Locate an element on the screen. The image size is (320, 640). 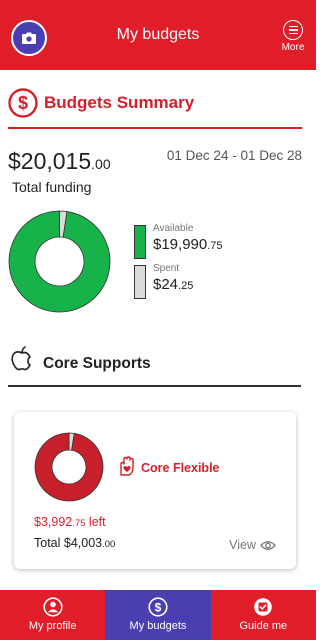
nav-my-budgets: $ My budgets is located at coordinates (158, 615).